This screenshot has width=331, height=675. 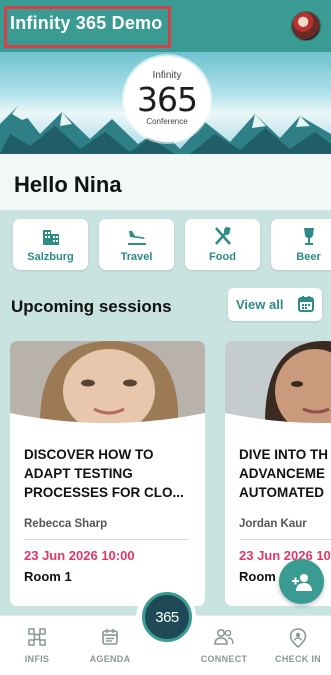 What do you see at coordinates (308, 257) in the screenshot?
I see `category-label: Beer` at bounding box center [308, 257].